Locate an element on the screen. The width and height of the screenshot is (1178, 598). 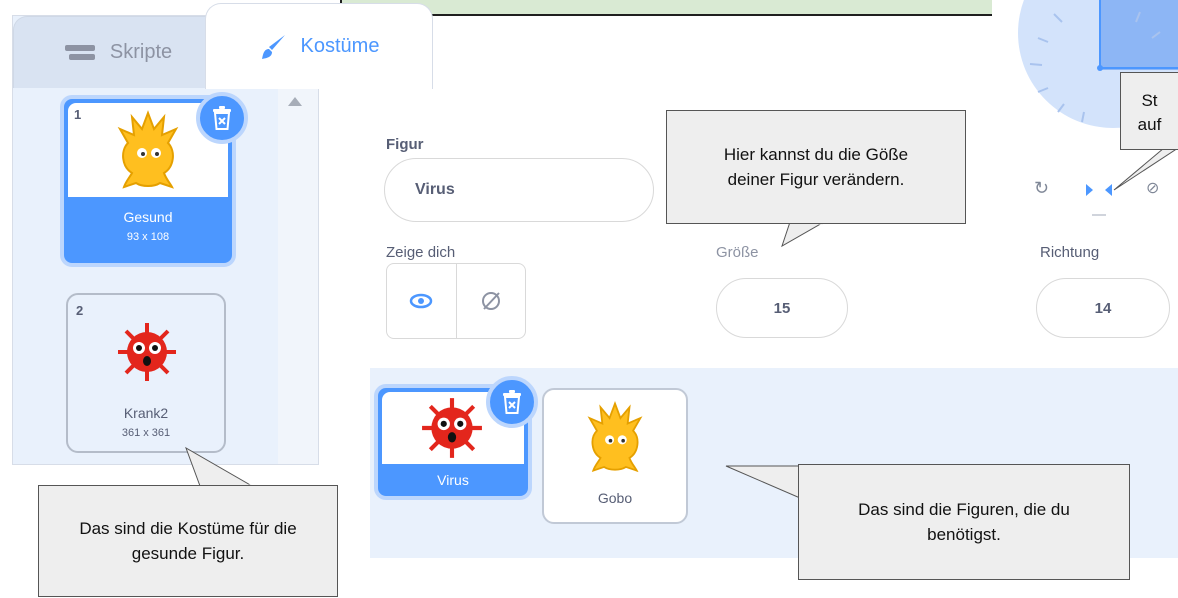
callout-sprites-text: Das sind die Figuren, die du benötigst. is located at coordinates (964, 522).